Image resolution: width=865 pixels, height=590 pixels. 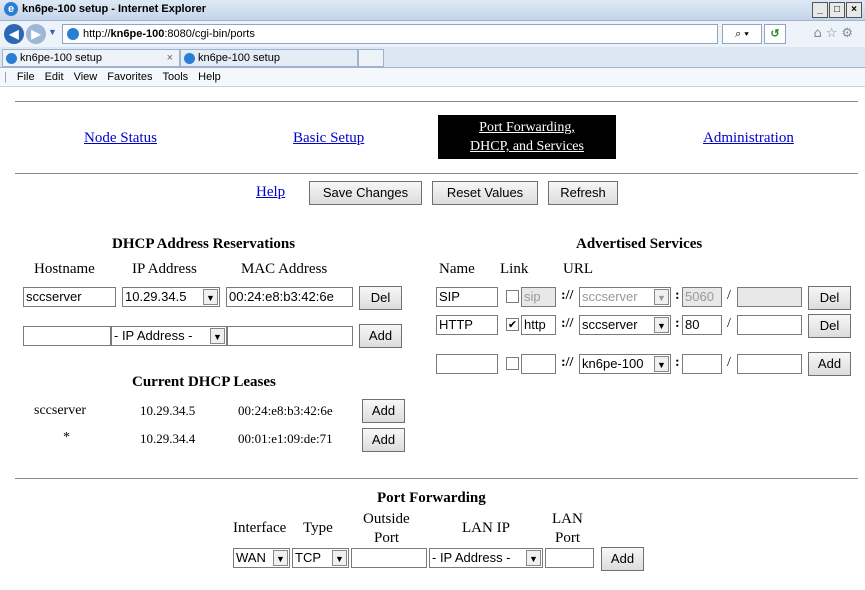 I want to click on window-title: kn6pe-100 setup - Internet Explorer, so click(x=114, y=9).